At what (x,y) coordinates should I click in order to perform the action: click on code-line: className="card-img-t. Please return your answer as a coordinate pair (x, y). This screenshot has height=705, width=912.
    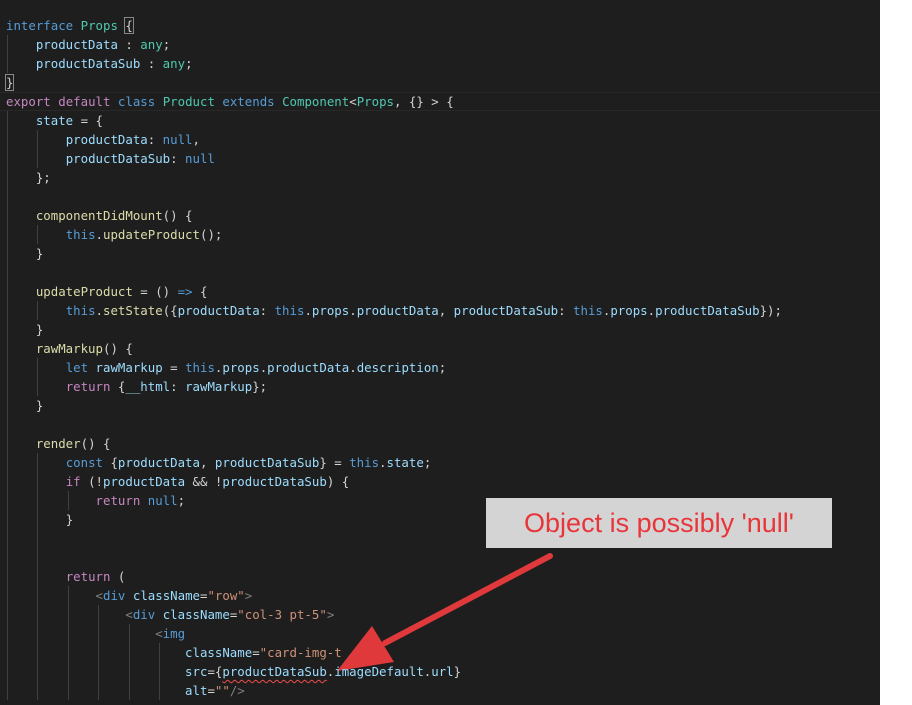
    Looking at the image, I should click on (394, 652).